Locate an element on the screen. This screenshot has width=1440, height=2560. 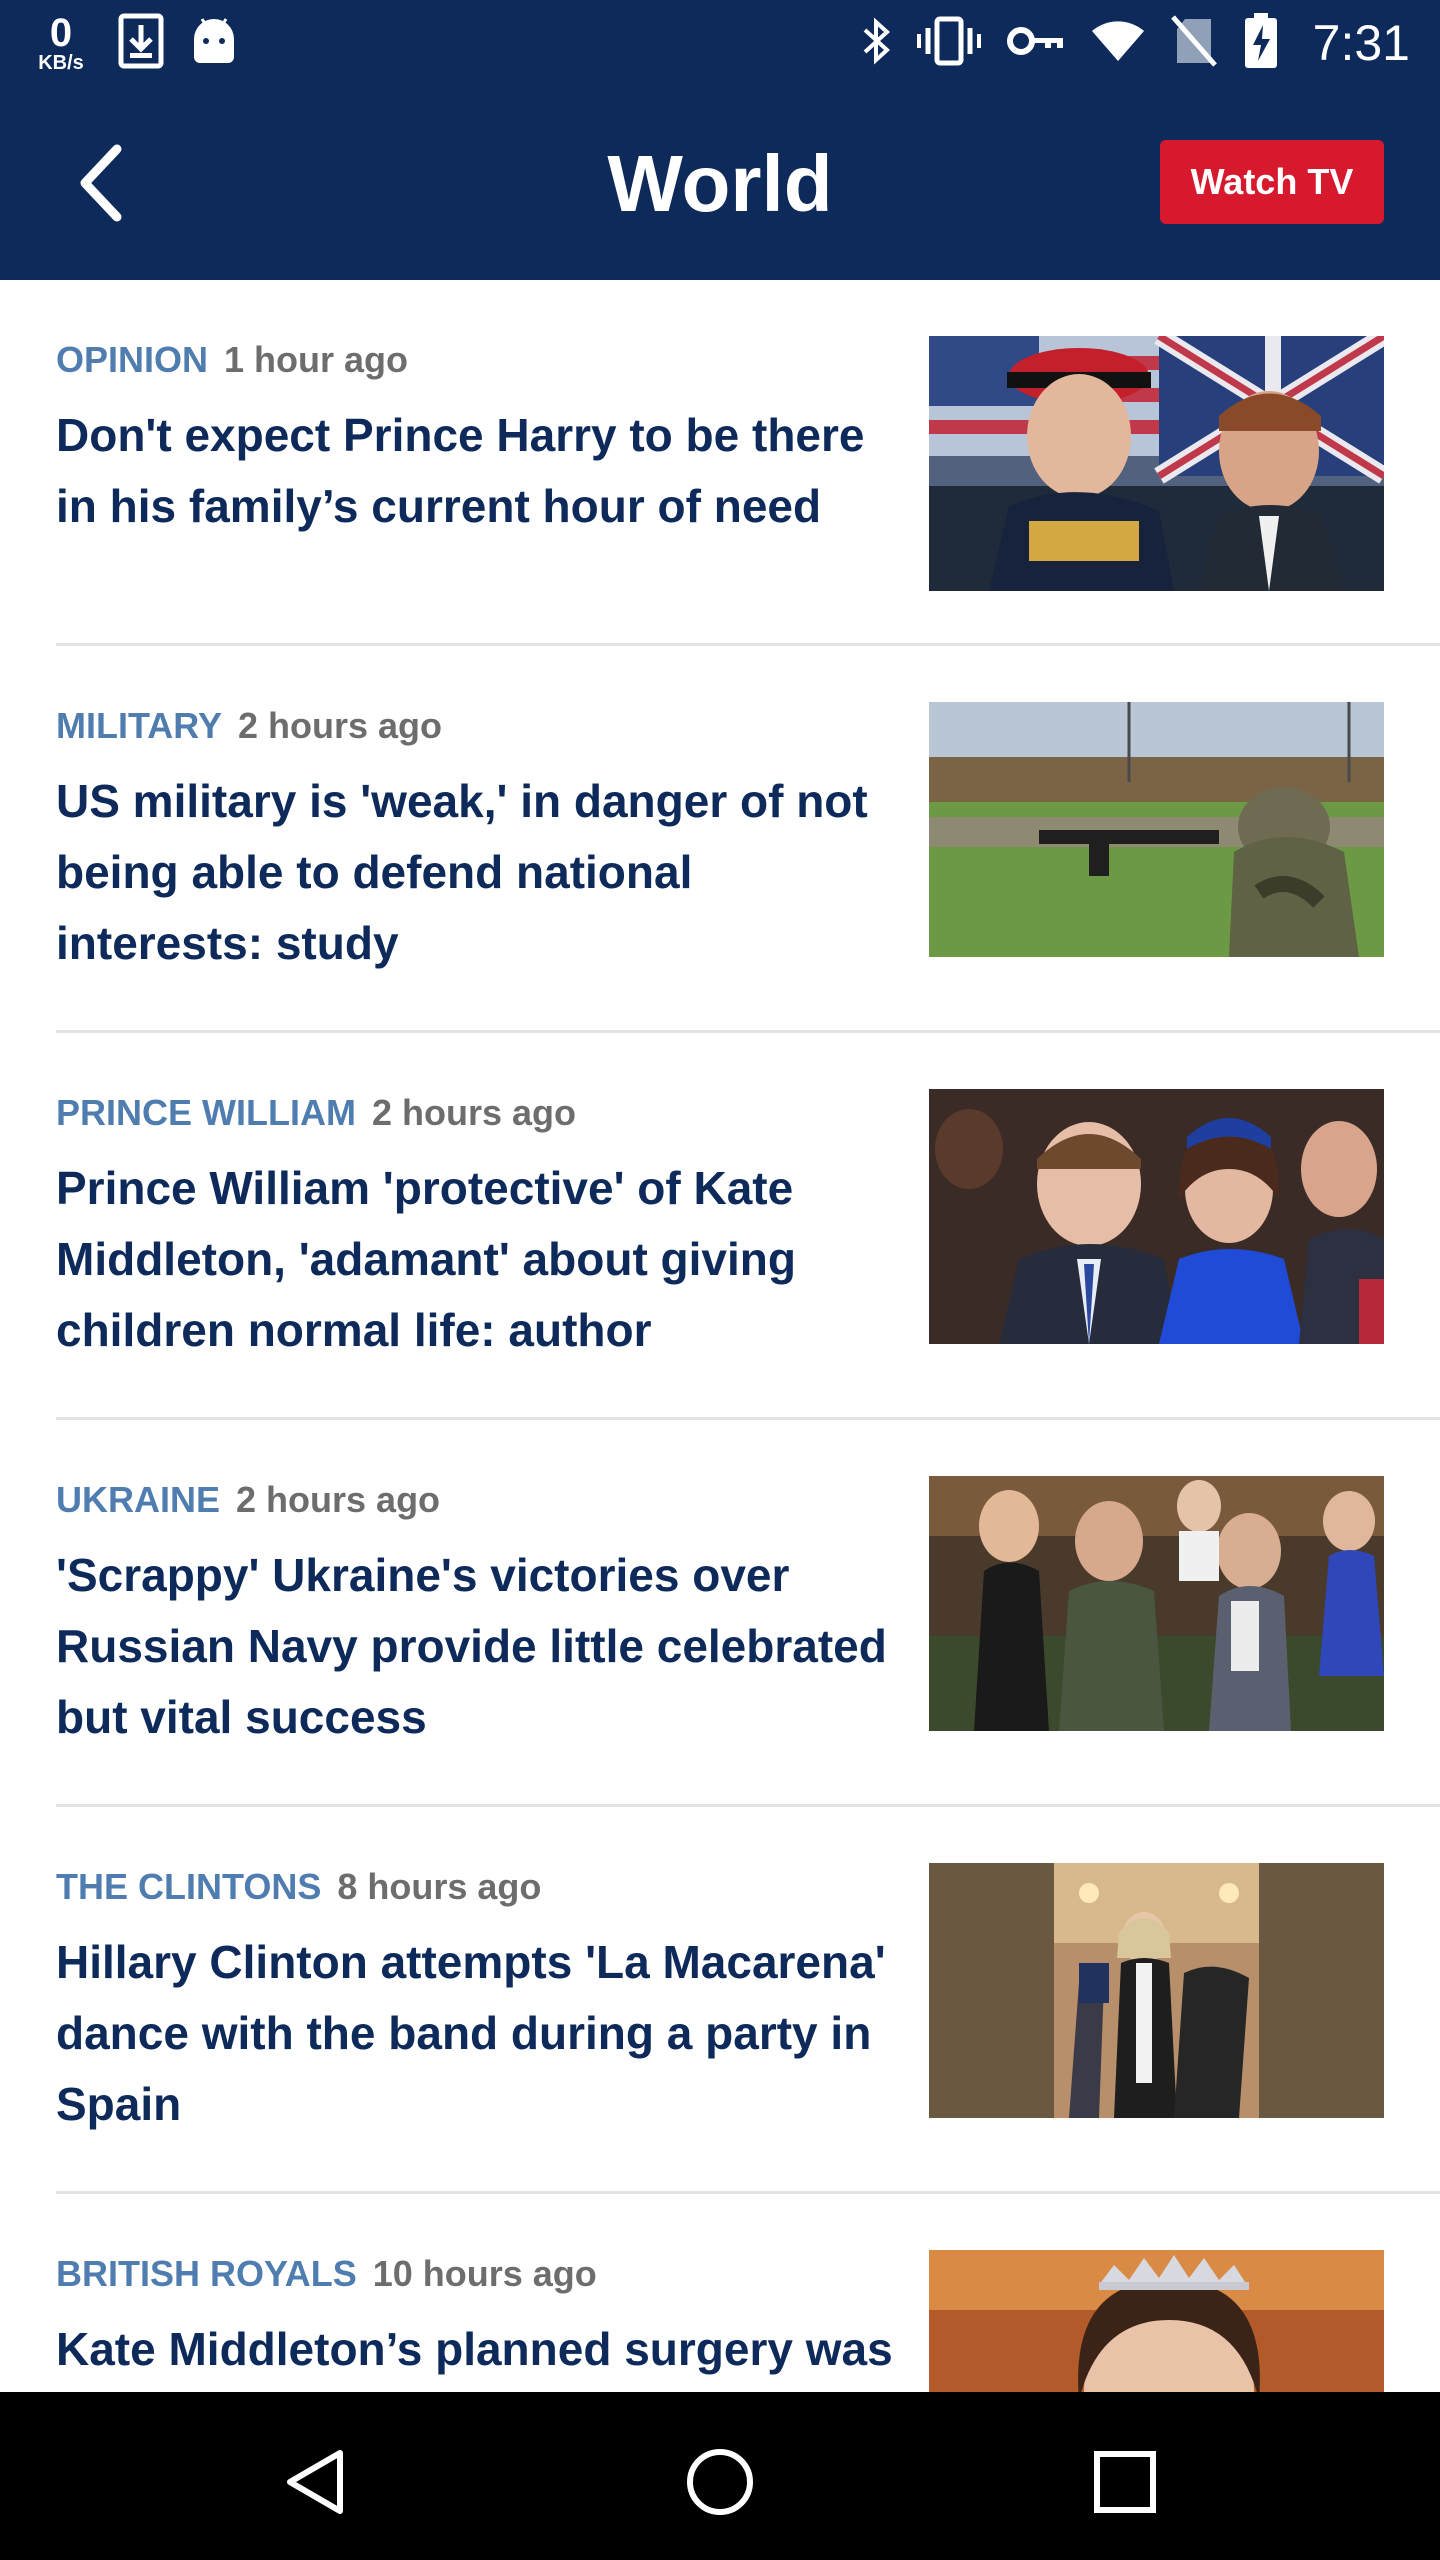
nav-recents-button is located at coordinates (1125, 2482).